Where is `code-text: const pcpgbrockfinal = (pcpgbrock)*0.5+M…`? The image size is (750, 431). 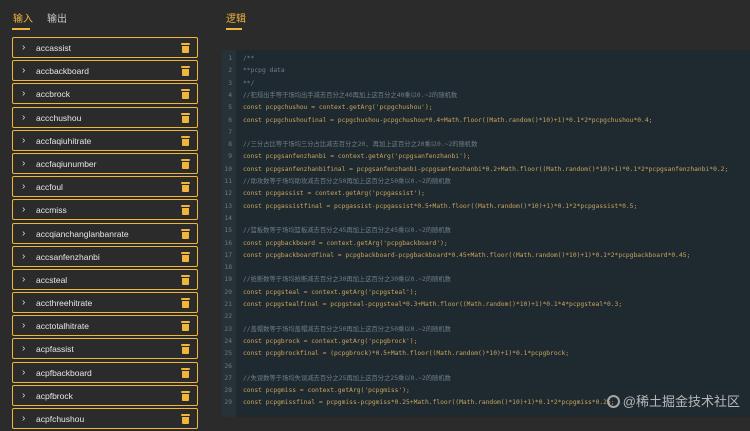 code-text: const pcpgbrockfinal = (pcpgbrock)*0.5+M… is located at coordinates (406, 354).